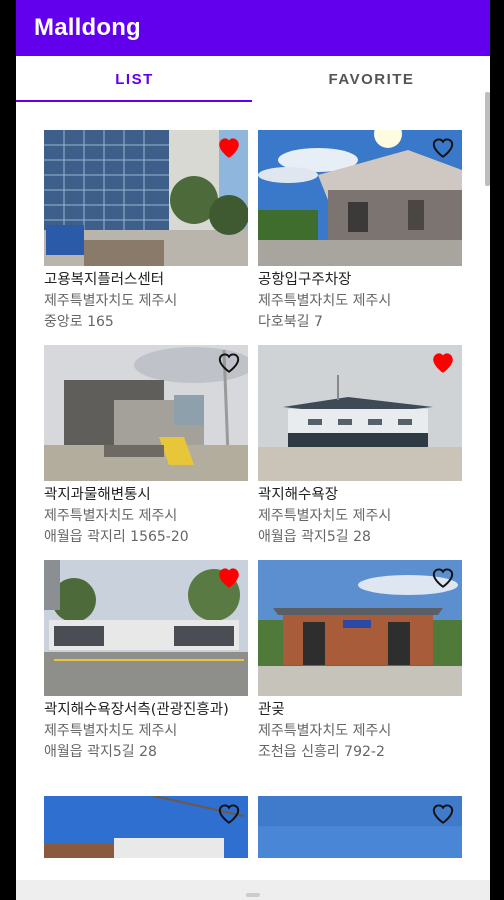  I want to click on list-item: 곽지해수욕장 제주특별자치도 제주시 애월읍 곽지5길 28, so click(360, 452).